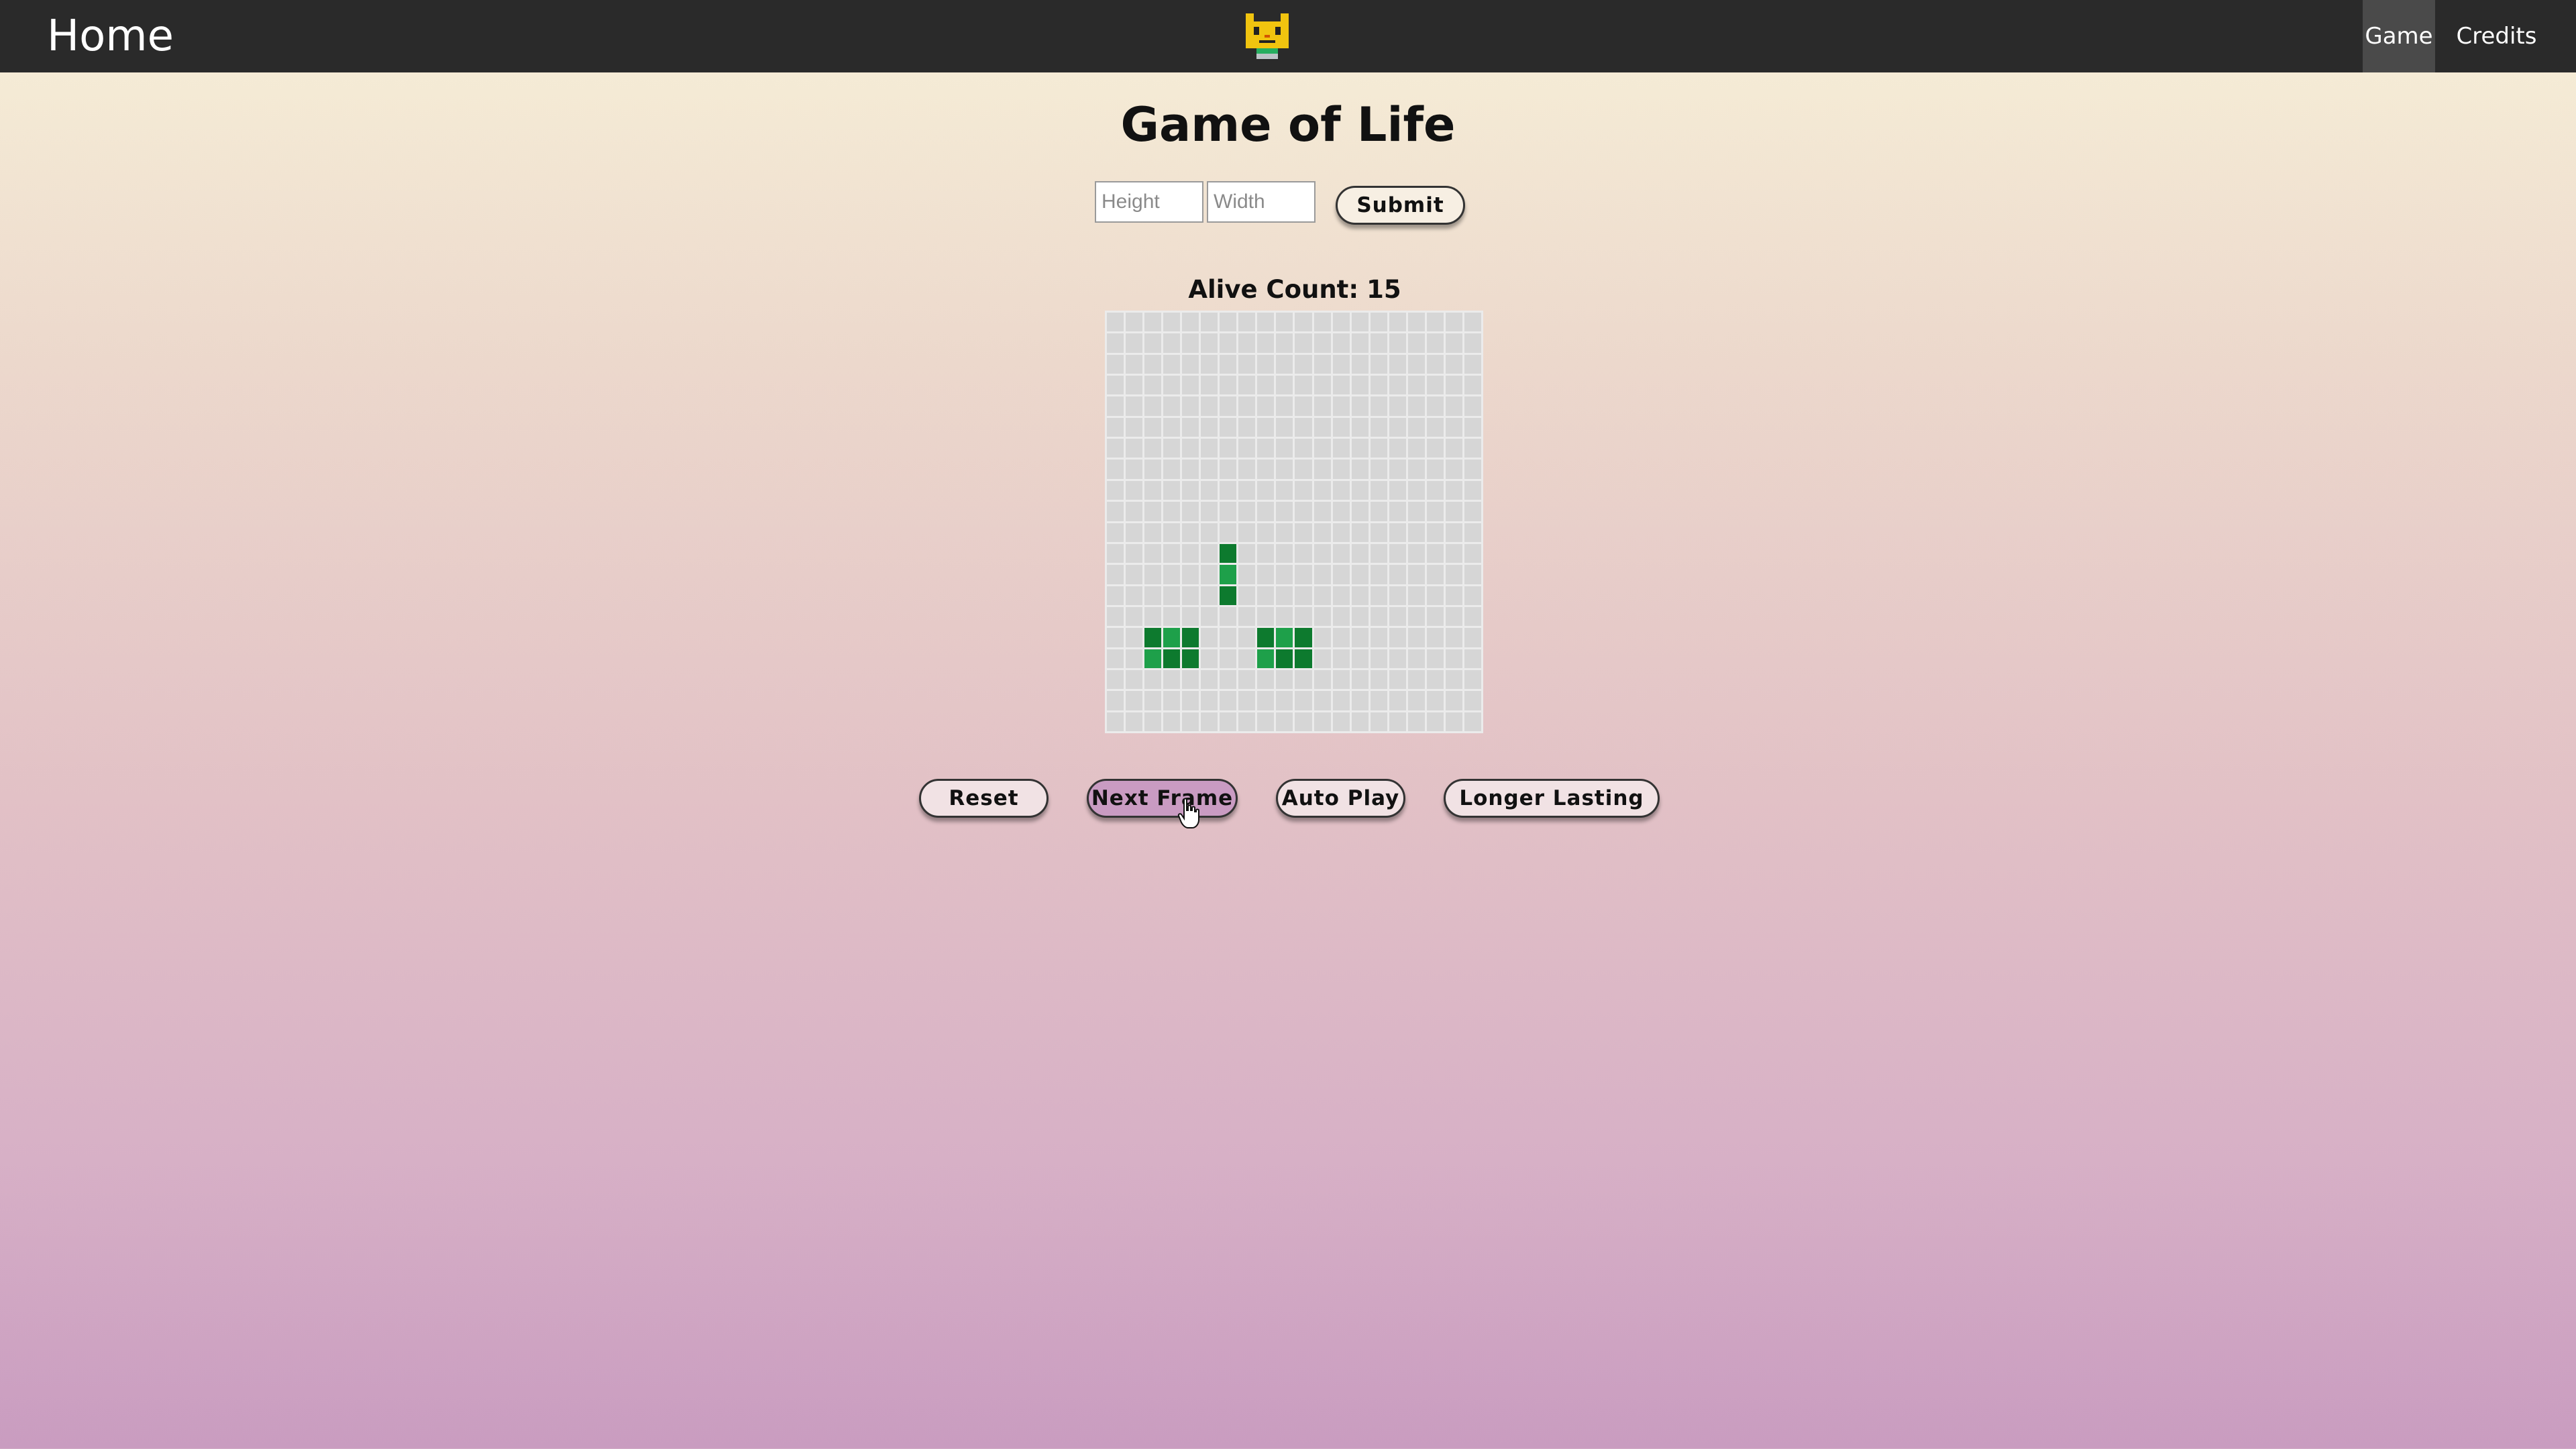 This screenshot has width=2576, height=1449. What do you see at coordinates (110, 36) in the screenshot?
I see `home-link: Home` at bounding box center [110, 36].